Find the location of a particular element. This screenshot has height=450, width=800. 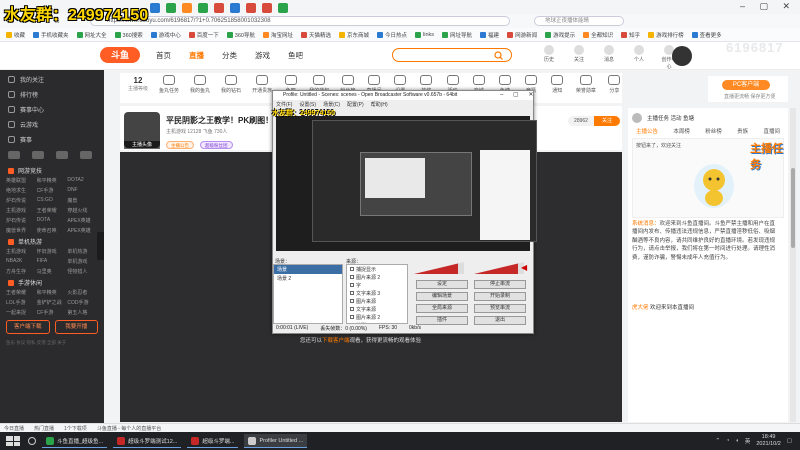

obs-button: 停止串流 is located at coordinates (500, 284).